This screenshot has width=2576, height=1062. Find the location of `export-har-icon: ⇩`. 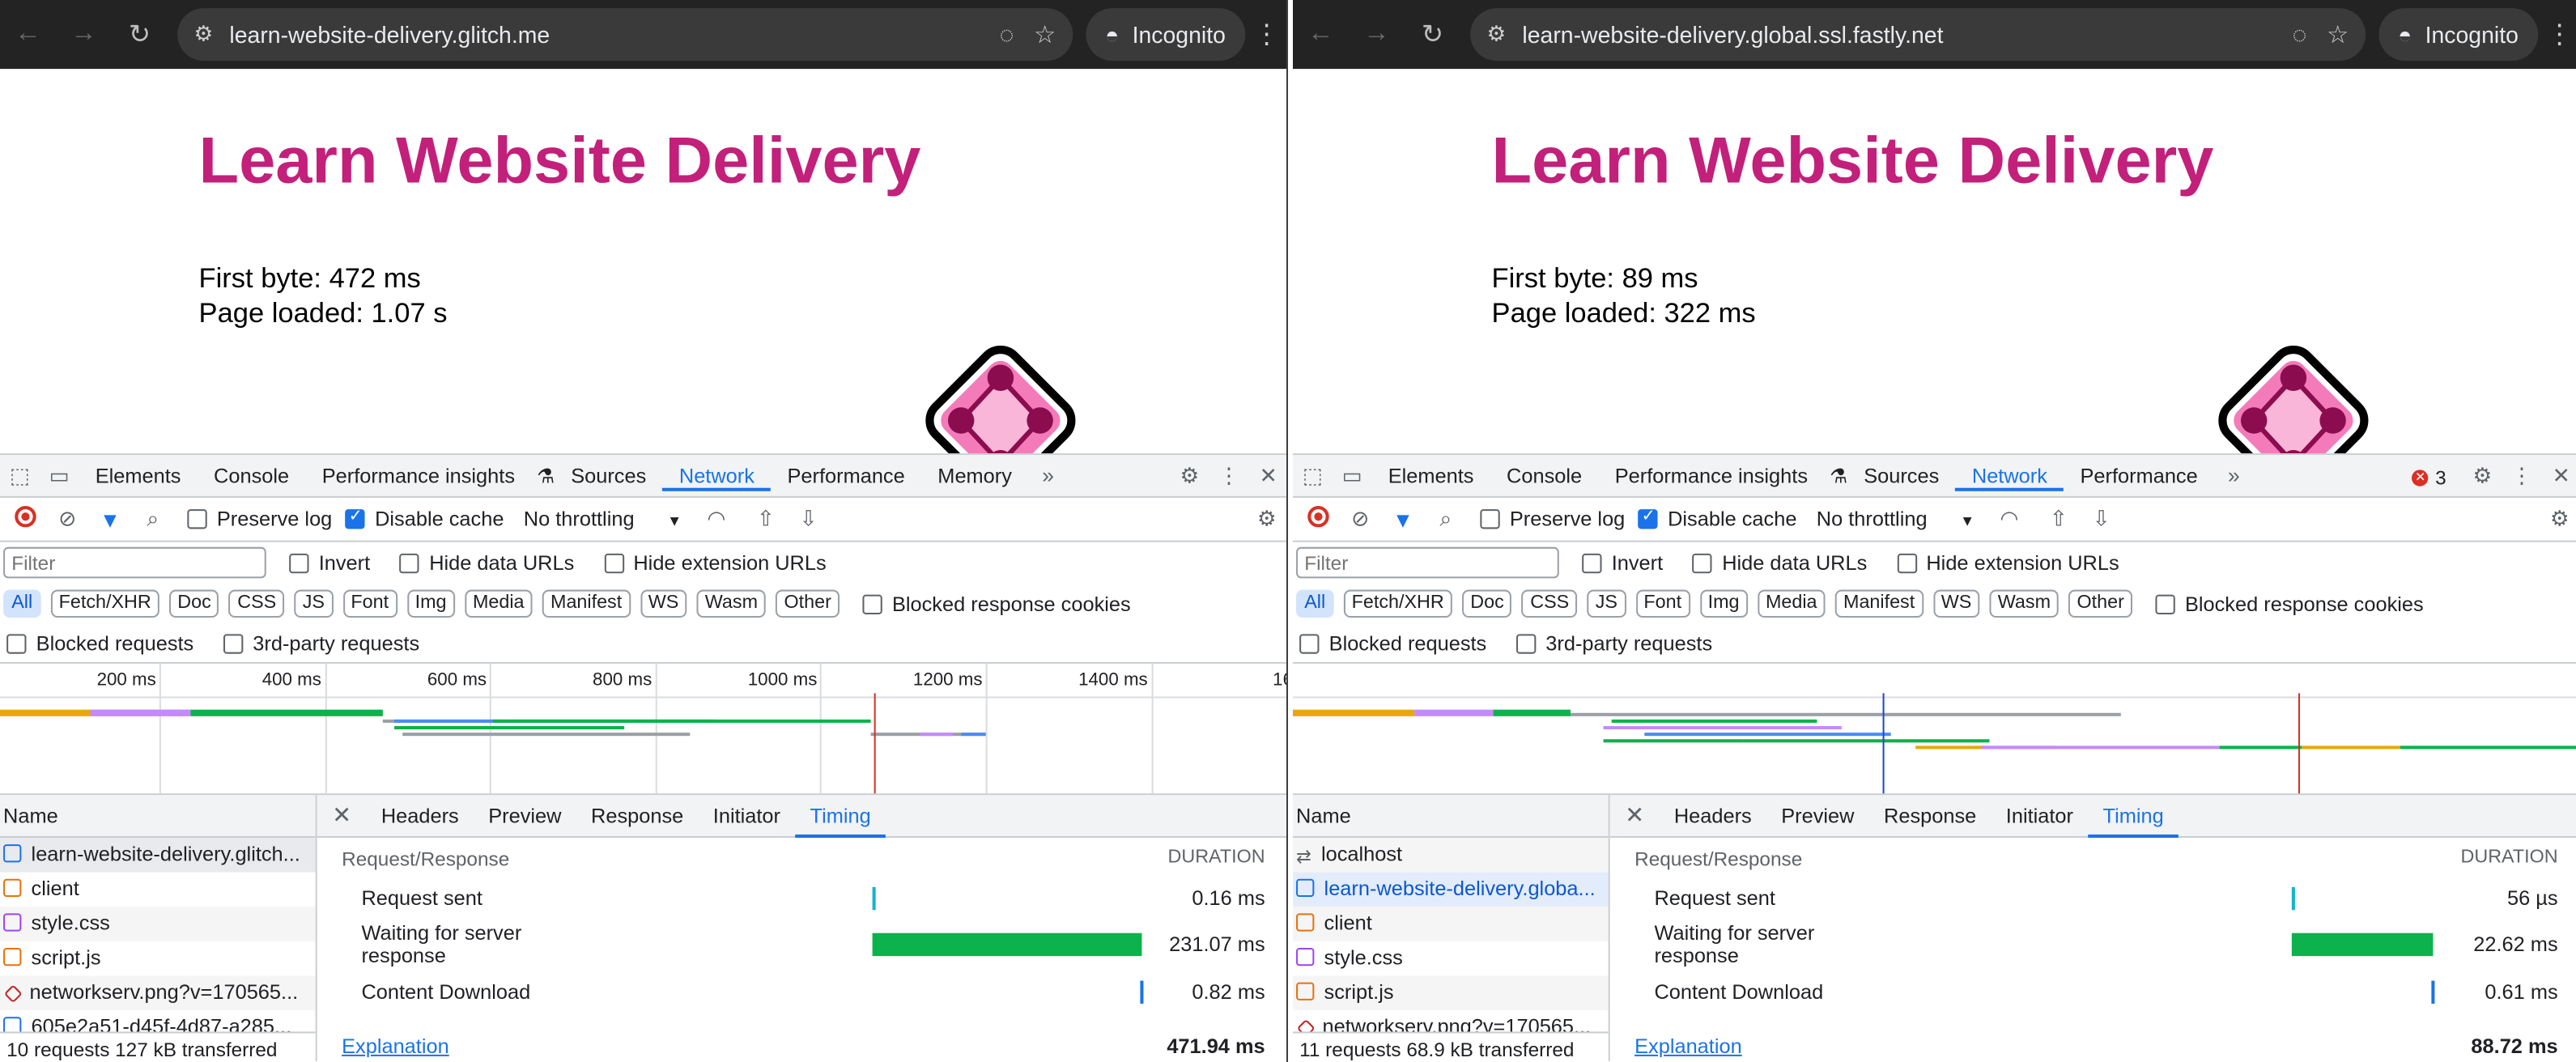

export-har-icon: ⇩ is located at coordinates (808, 519).